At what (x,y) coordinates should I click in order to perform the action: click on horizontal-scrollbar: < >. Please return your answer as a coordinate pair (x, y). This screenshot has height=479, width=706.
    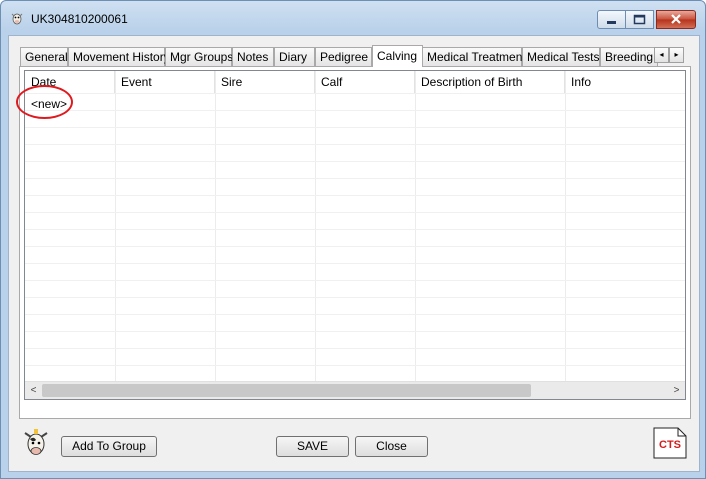
    Looking at the image, I should click on (355, 390).